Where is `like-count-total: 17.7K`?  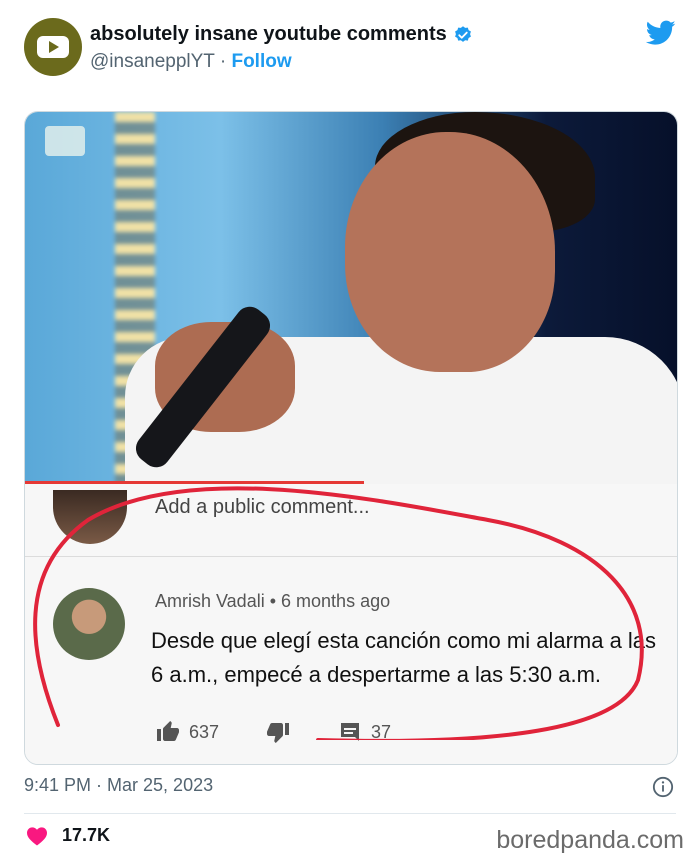 like-count-total: 17.7K is located at coordinates (86, 835).